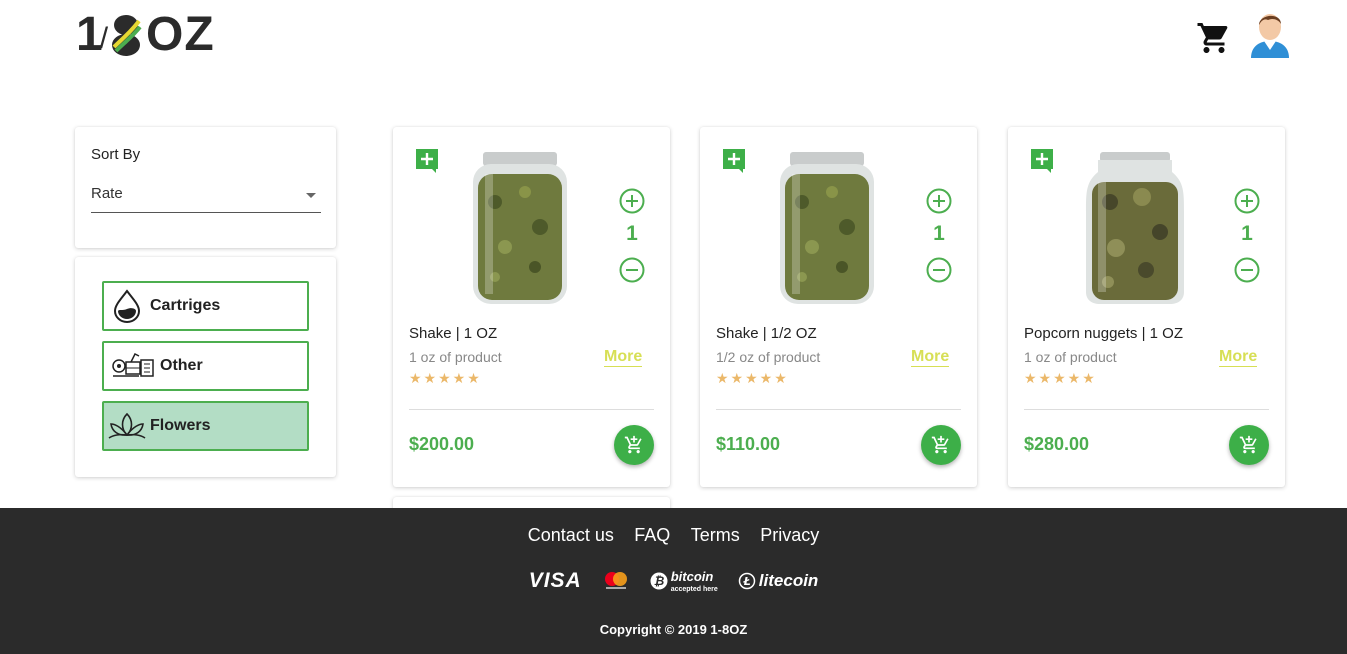 Image resolution: width=1347 pixels, height=654 pixels. I want to click on category-card: Cartriges Other Flowers, so click(205, 367).